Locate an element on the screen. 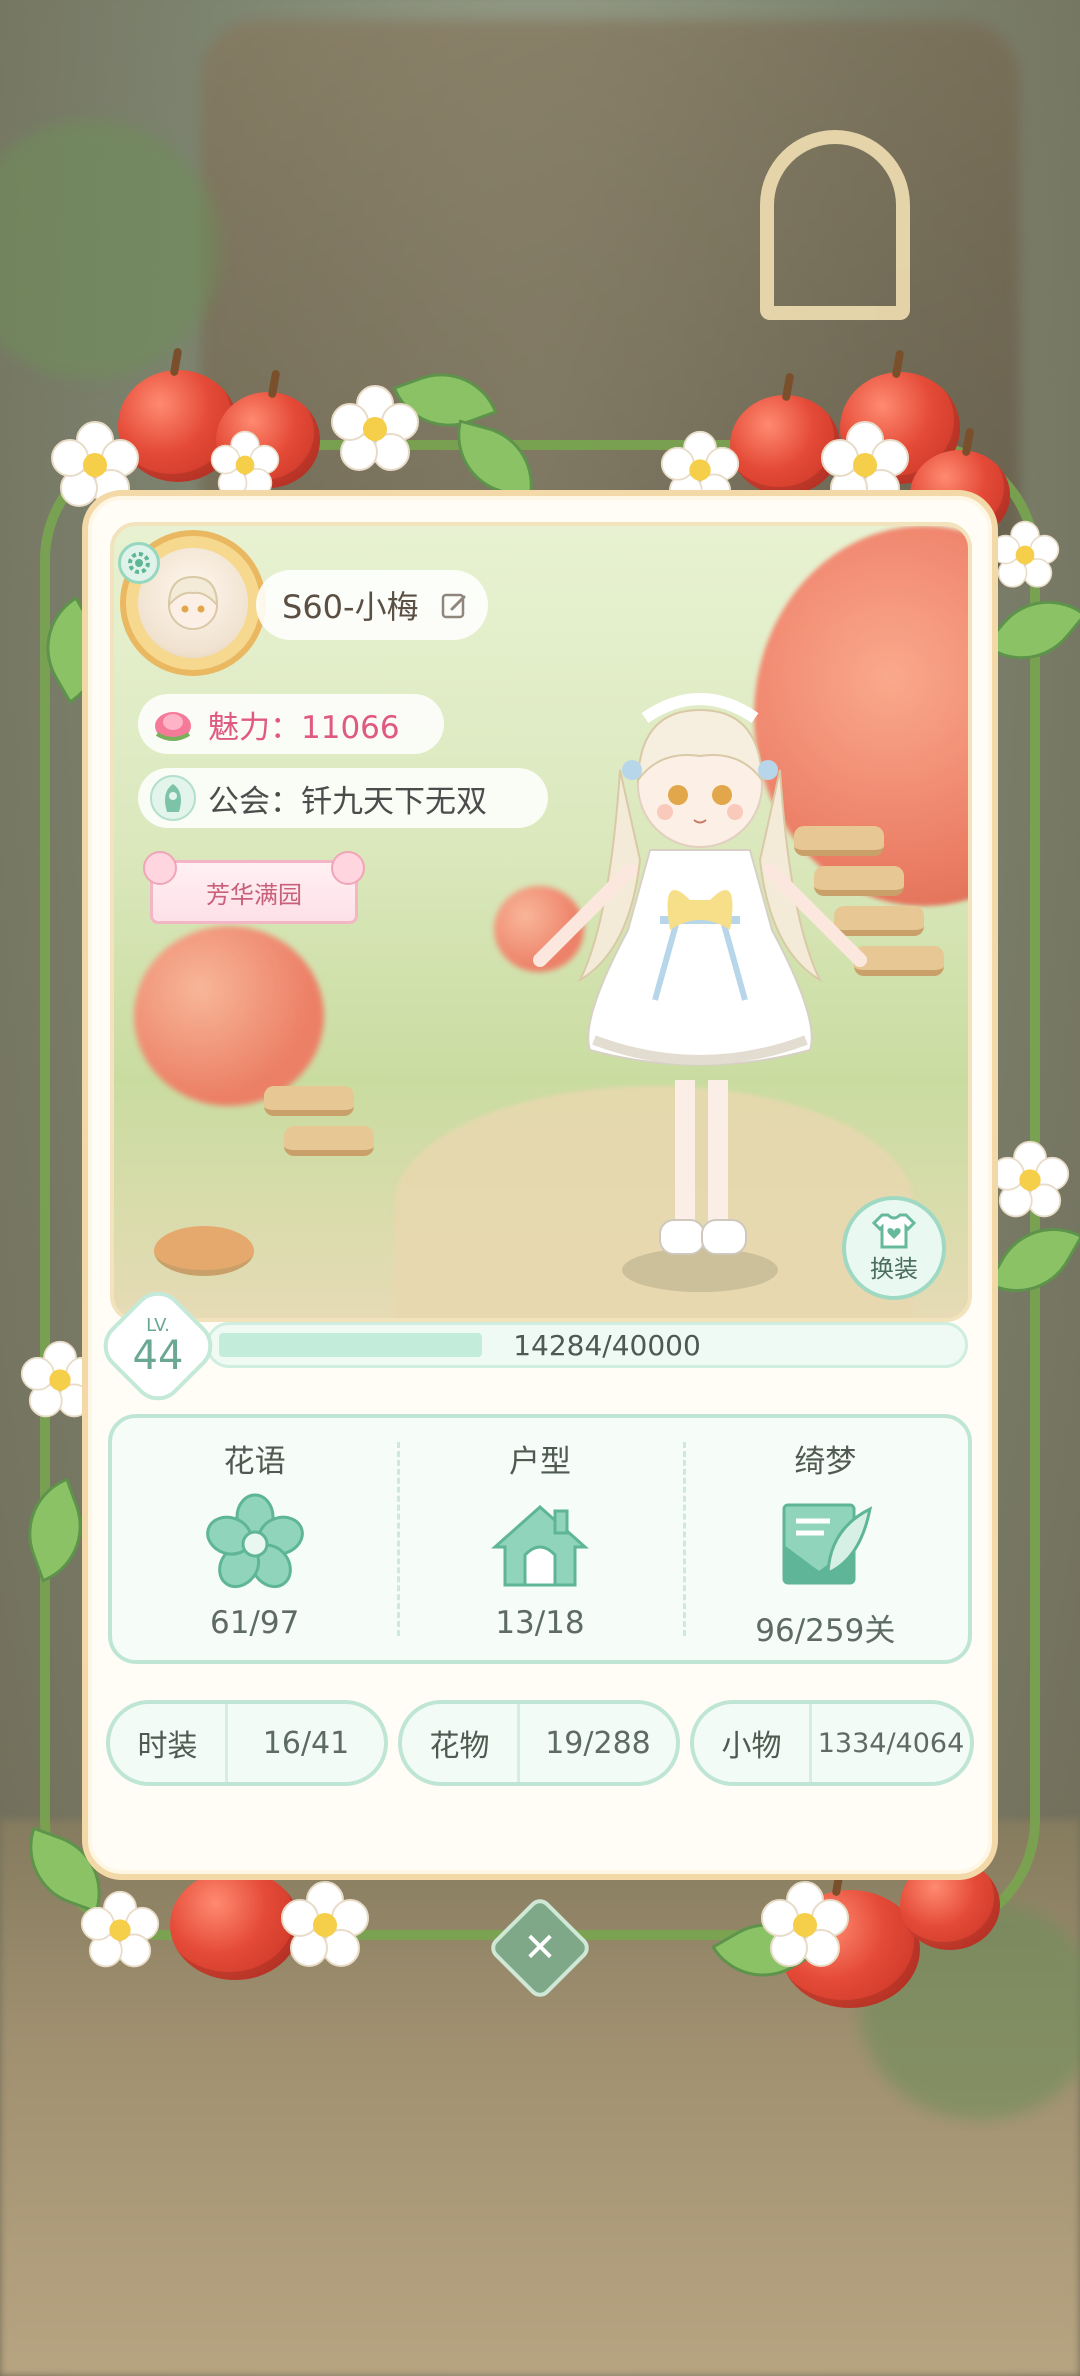  stat-value: 61/97 is located at coordinates (254, 1623).